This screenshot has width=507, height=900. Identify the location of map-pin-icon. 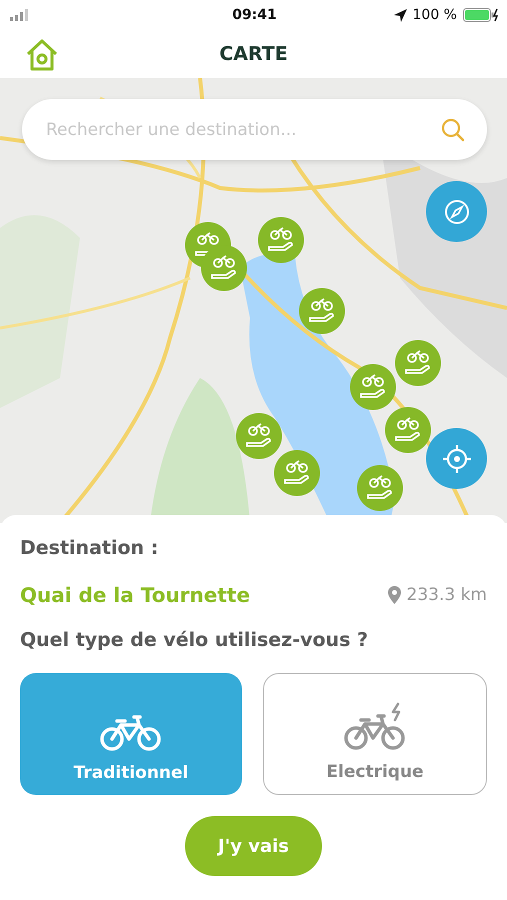
(394, 595).